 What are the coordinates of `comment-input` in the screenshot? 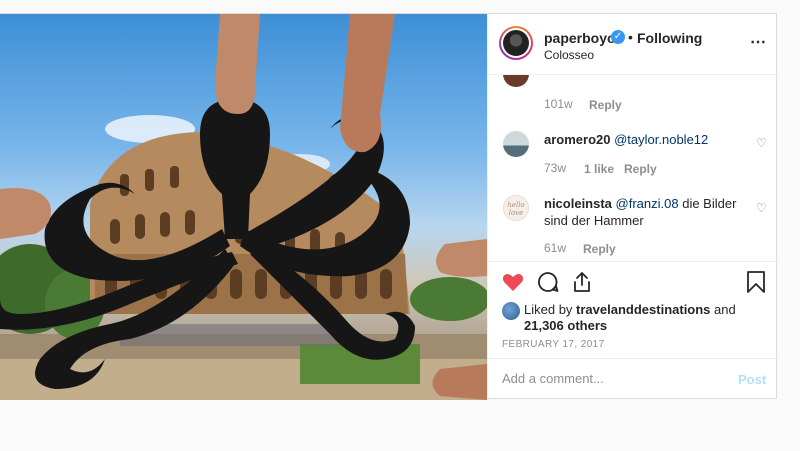 It's located at (612, 378).